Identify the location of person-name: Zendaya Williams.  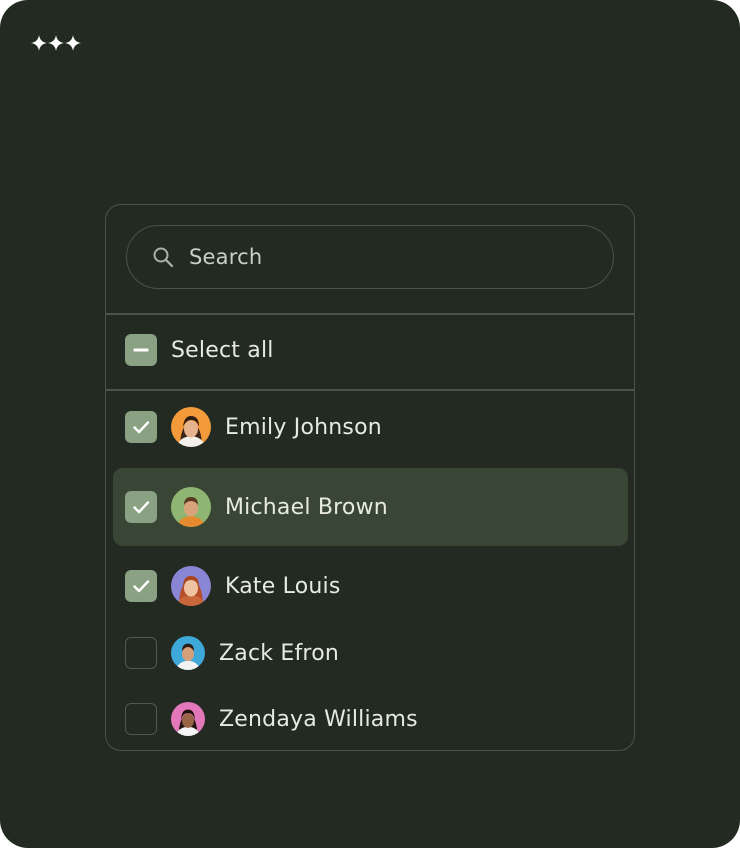
(318, 719).